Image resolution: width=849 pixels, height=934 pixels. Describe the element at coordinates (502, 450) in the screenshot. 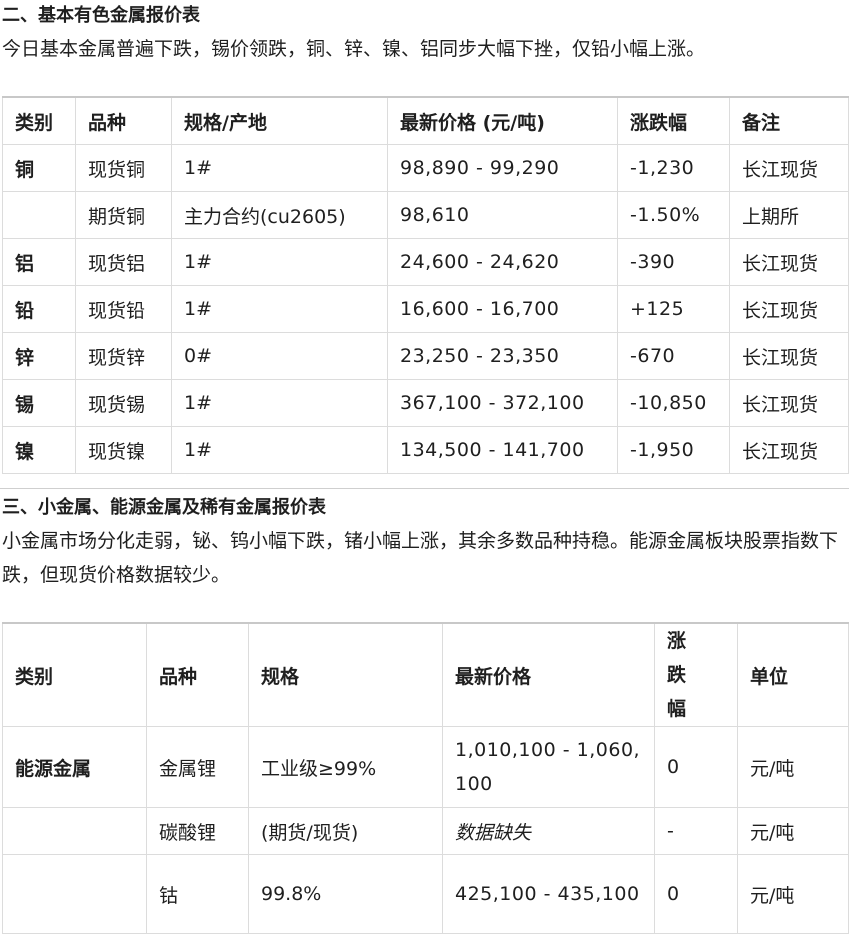

I see `cell-price: 134,500 - 141,700` at that location.